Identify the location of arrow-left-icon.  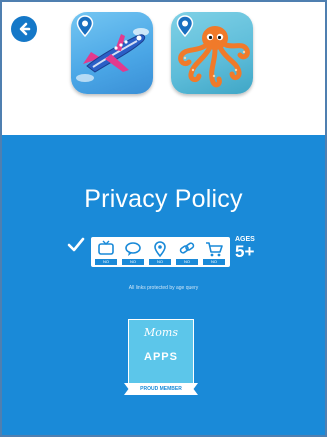
(25, 29).